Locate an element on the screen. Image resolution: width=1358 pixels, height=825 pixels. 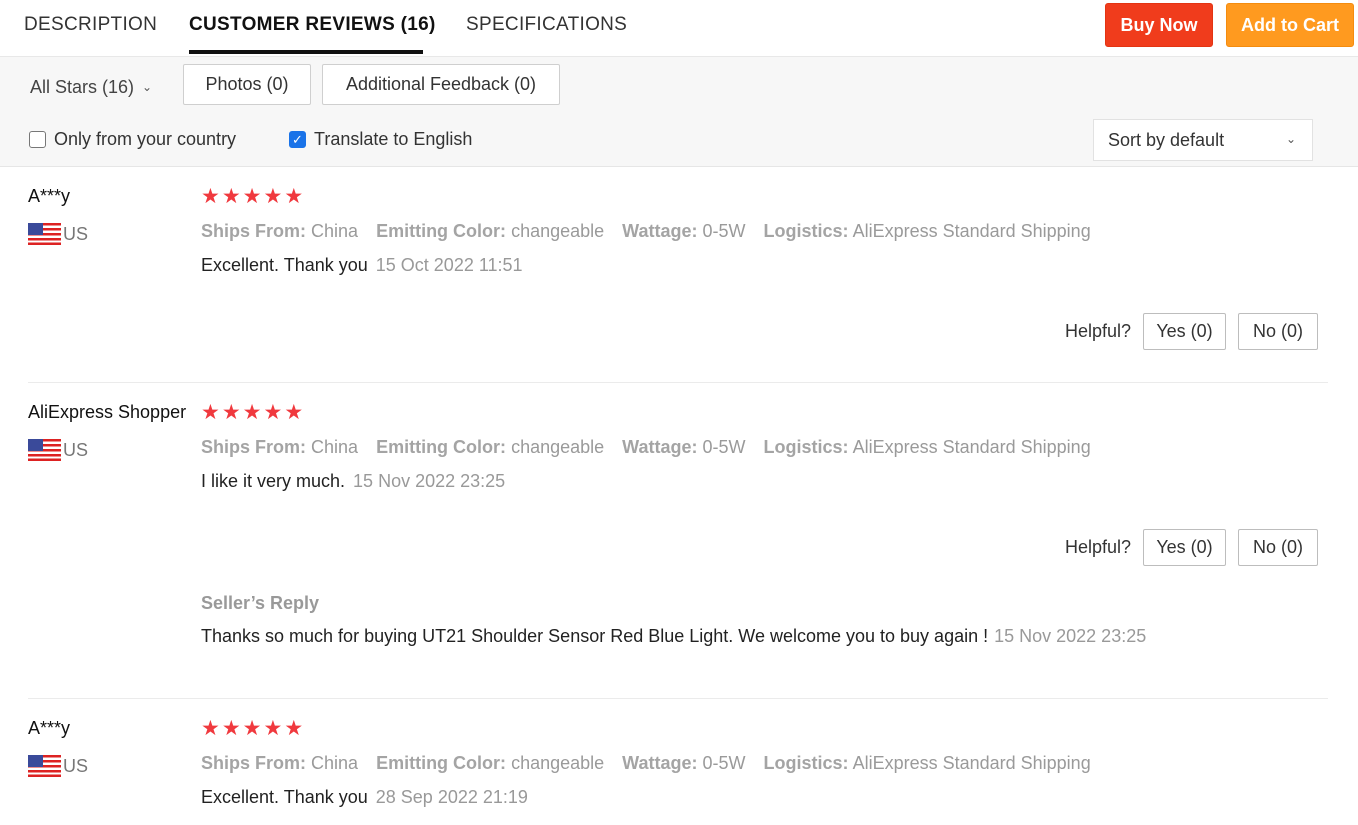
add-to-cart-button: Add to Cart is located at coordinates (1290, 25).